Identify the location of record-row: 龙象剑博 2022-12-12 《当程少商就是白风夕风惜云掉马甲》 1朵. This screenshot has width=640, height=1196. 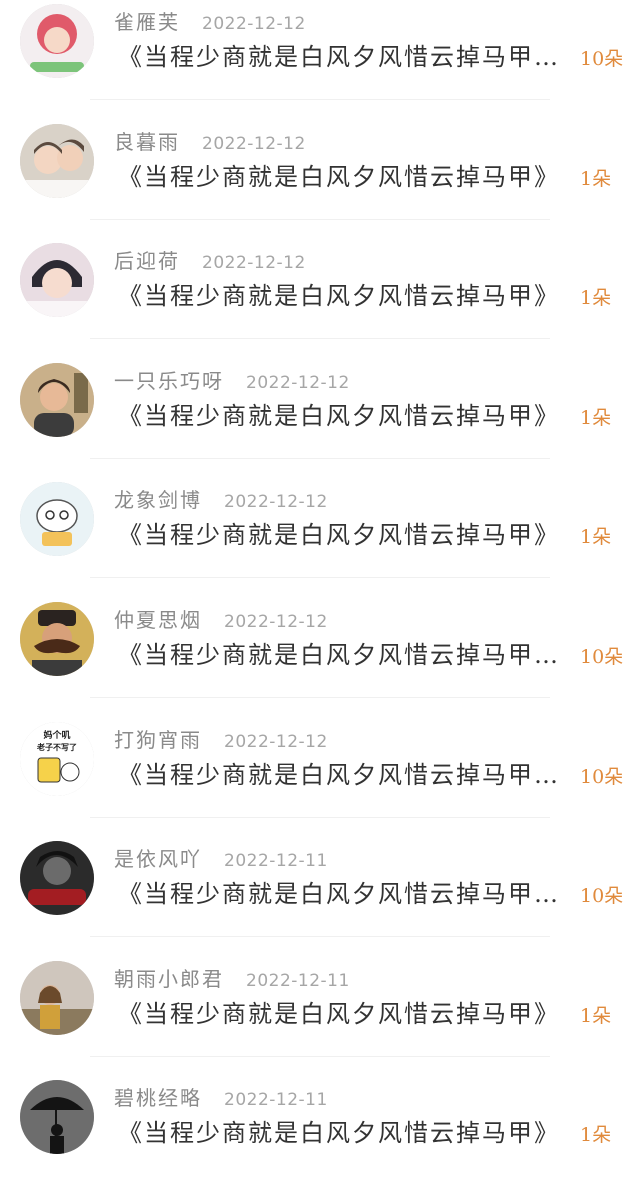
(320, 538).